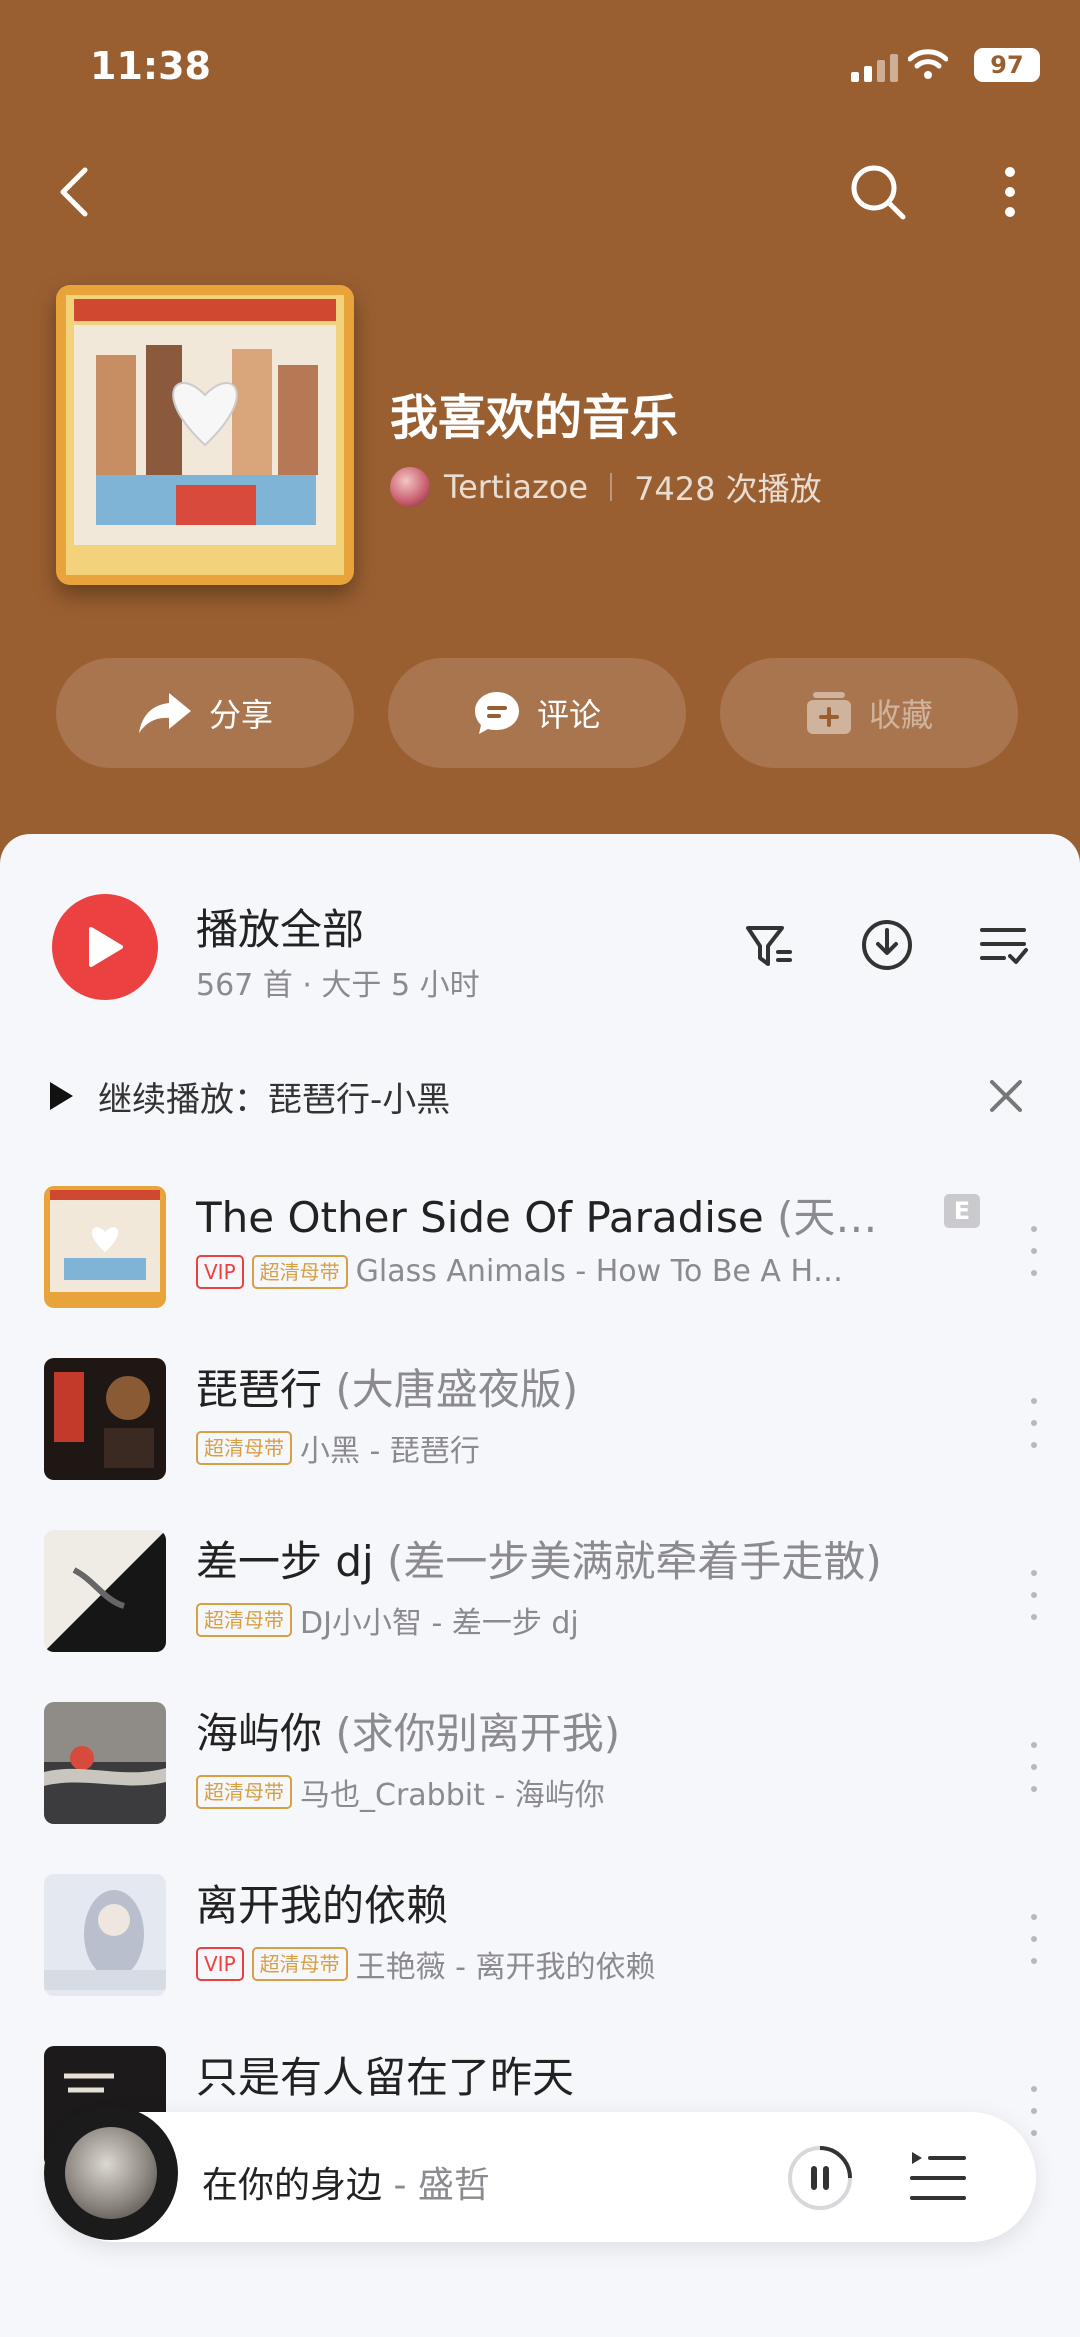 Image resolution: width=1080 pixels, height=2337 pixels. Describe the element at coordinates (540, 2174) in the screenshot. I see `mini-player: 在你的身边 - 盛哲` at that location.